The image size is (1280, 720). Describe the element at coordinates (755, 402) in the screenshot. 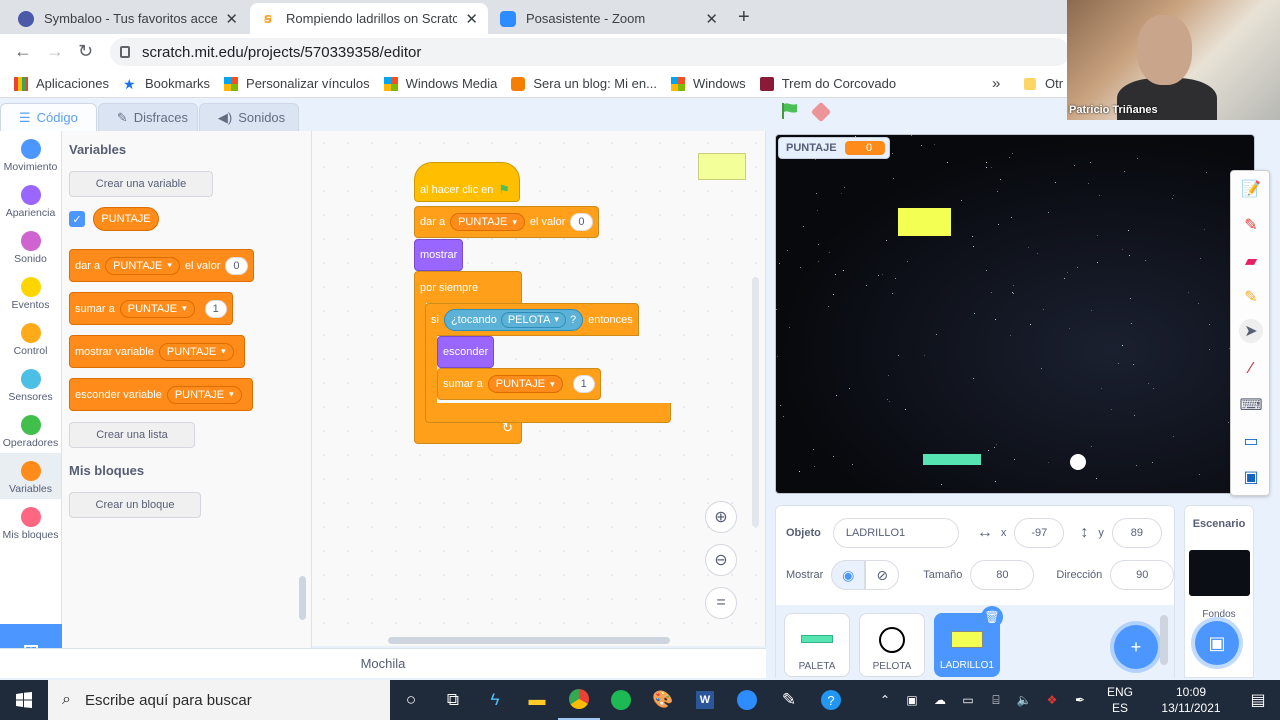

I see `workspace-vertical-scrollbar` at that location.